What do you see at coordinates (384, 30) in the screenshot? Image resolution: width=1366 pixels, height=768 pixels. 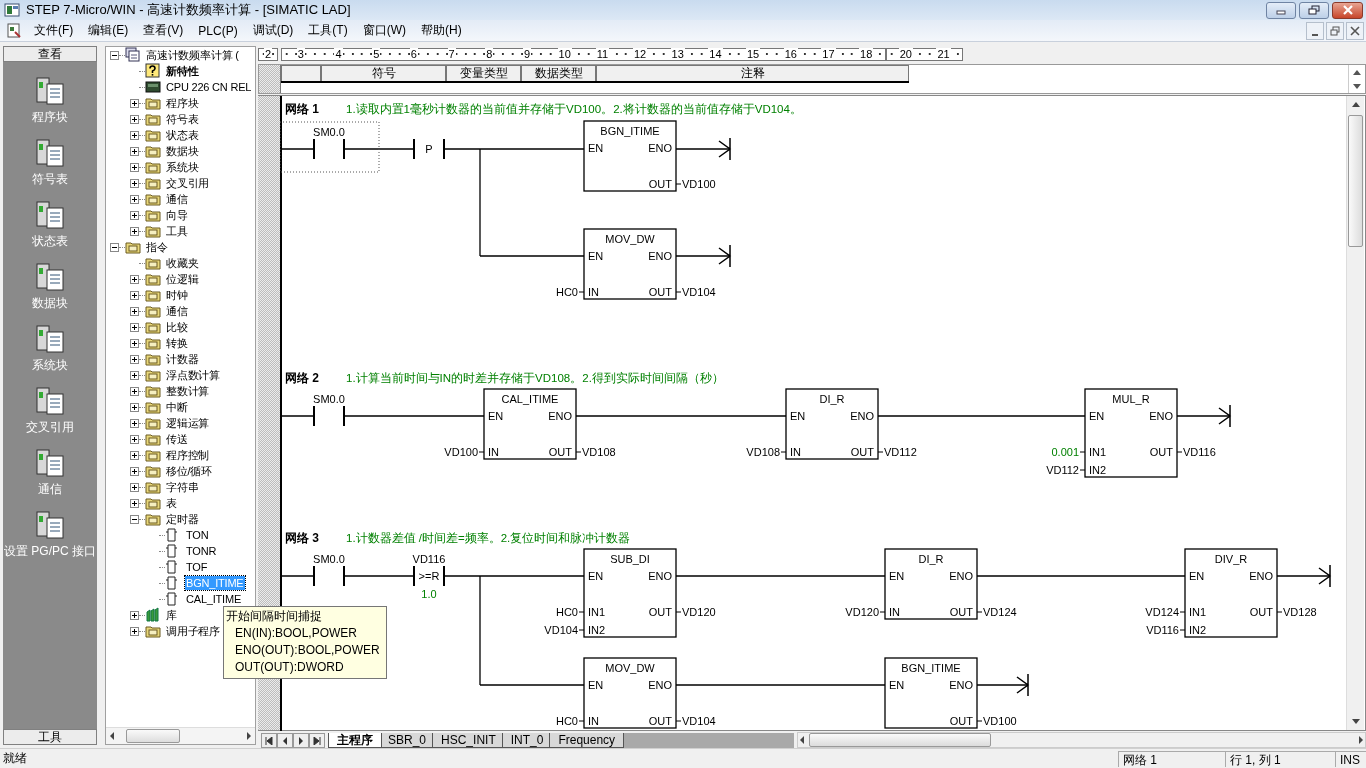 I see `menu-item: 窗口(W)` at bounding box center [384, 30].